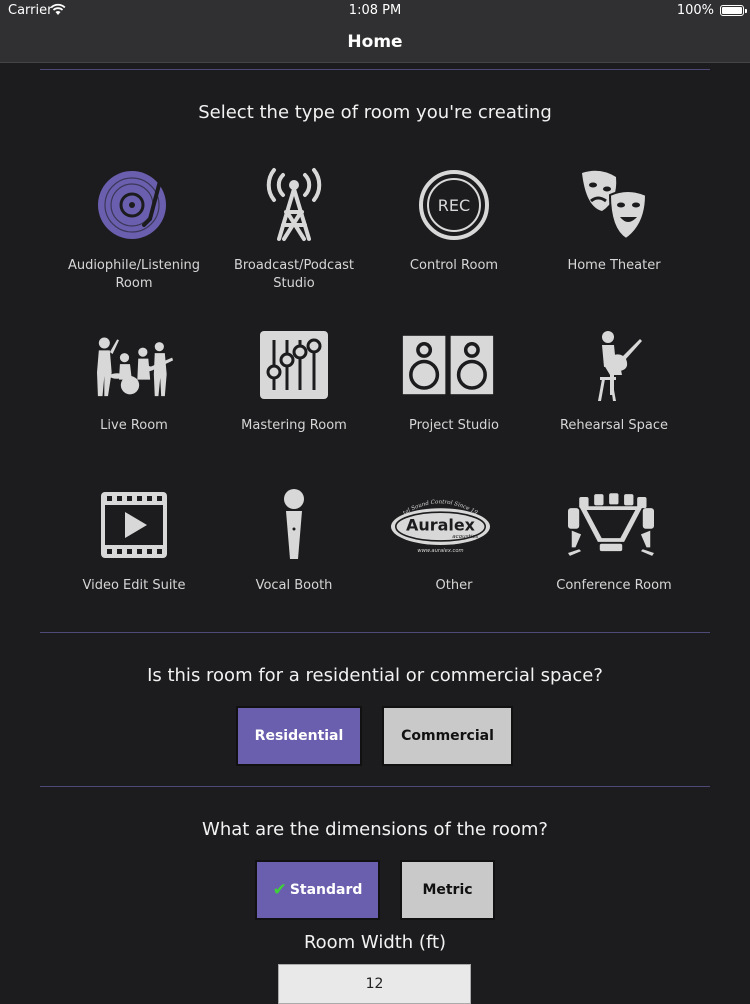  What do you see at coordinates (454, 425) in the screenshot?
I see `room-option-label: Project Studio` at bounding box center [454, 425].